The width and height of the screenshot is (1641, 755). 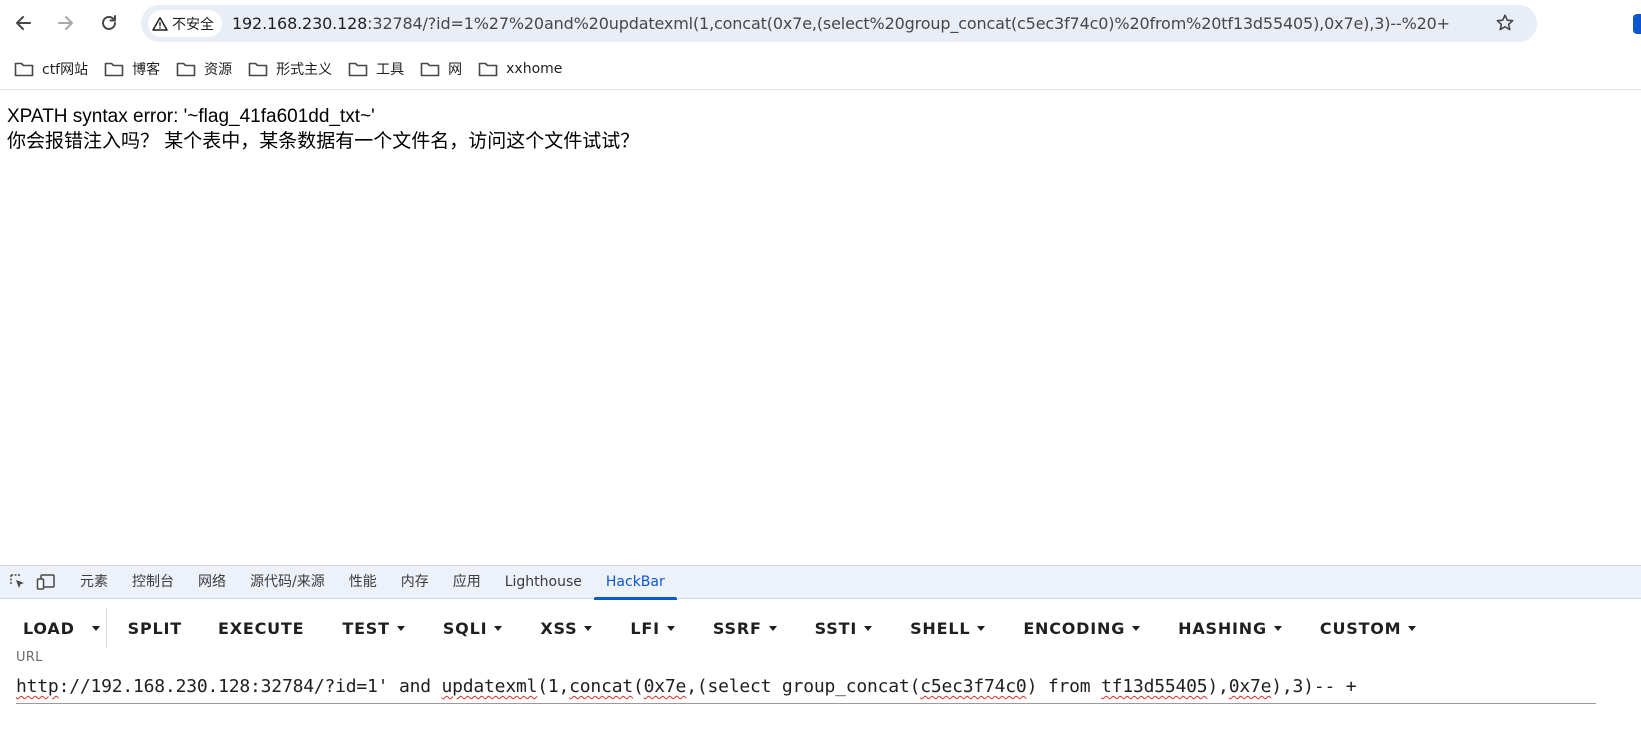 I want to click on url-segment: c5ec3f74c0, so click(x=973, y=686).